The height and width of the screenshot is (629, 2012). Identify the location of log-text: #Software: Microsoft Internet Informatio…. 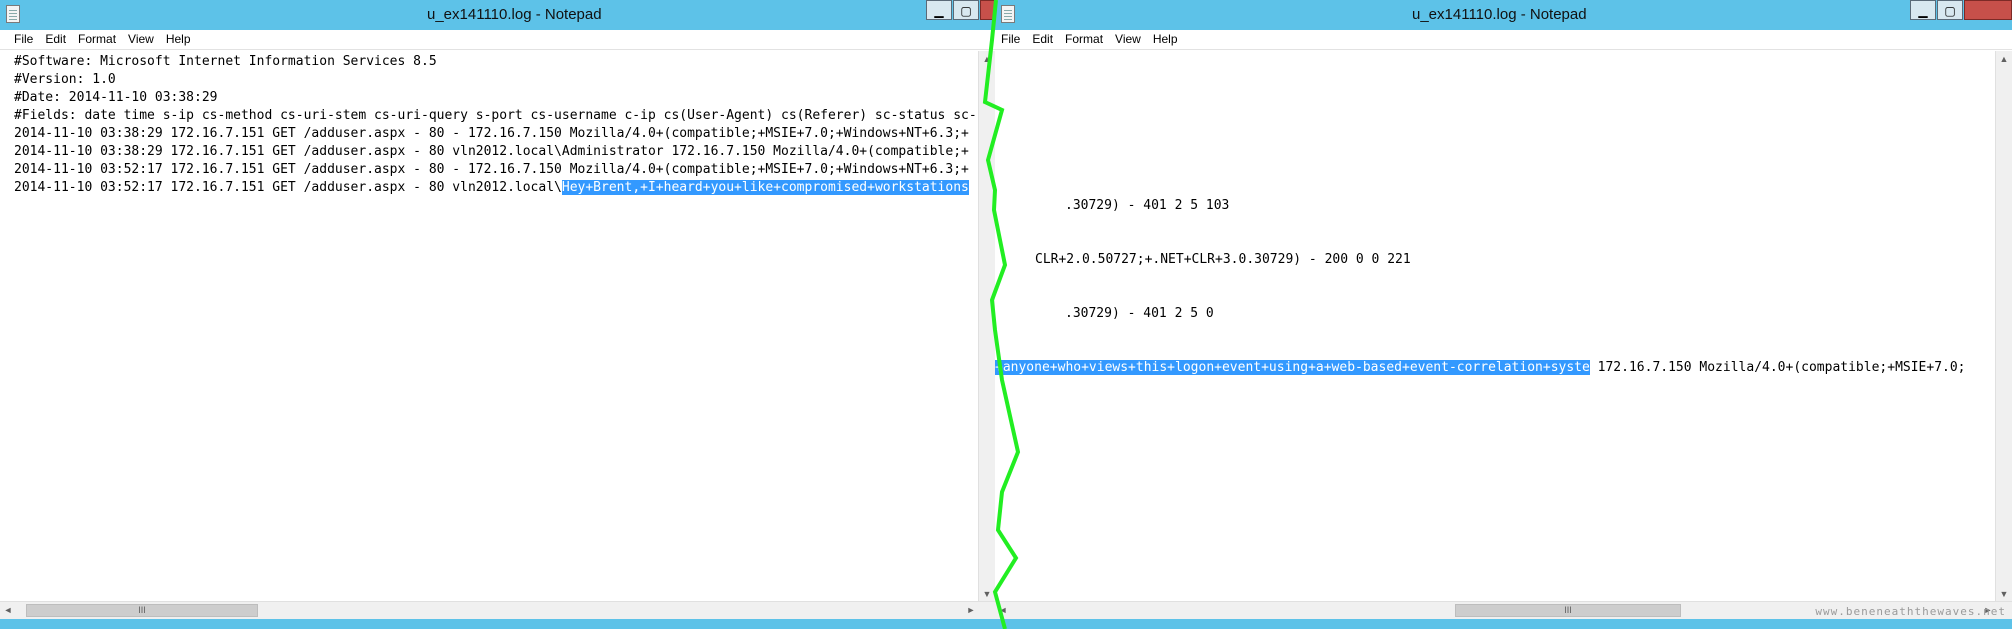
(495, 125).